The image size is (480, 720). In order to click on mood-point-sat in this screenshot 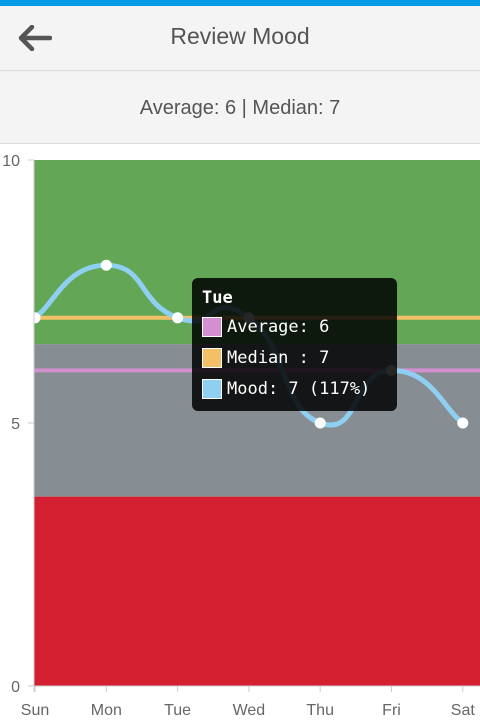, I will do `click(463, 423)`.